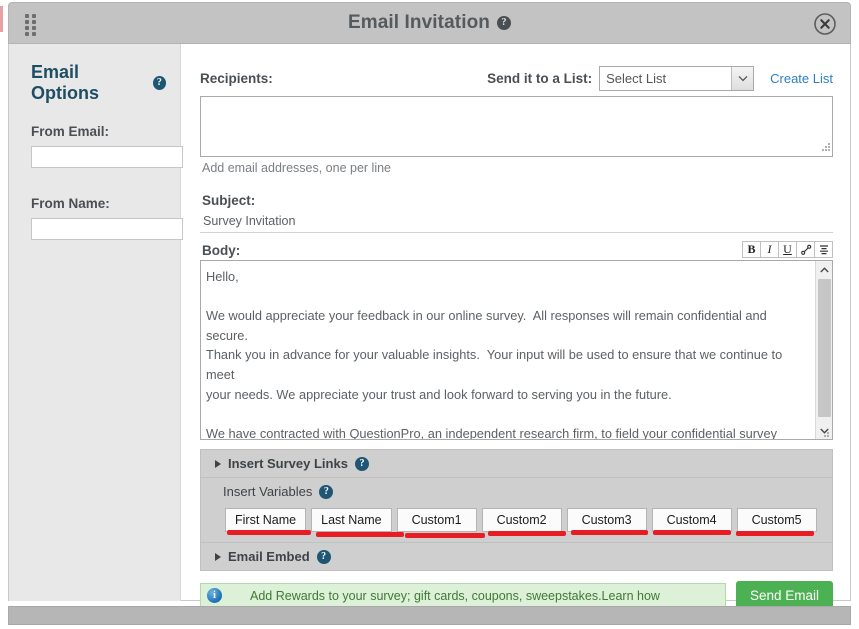  I want to click on section-insert-survey-links: Insert Survey Links ?, so click(516, 463).